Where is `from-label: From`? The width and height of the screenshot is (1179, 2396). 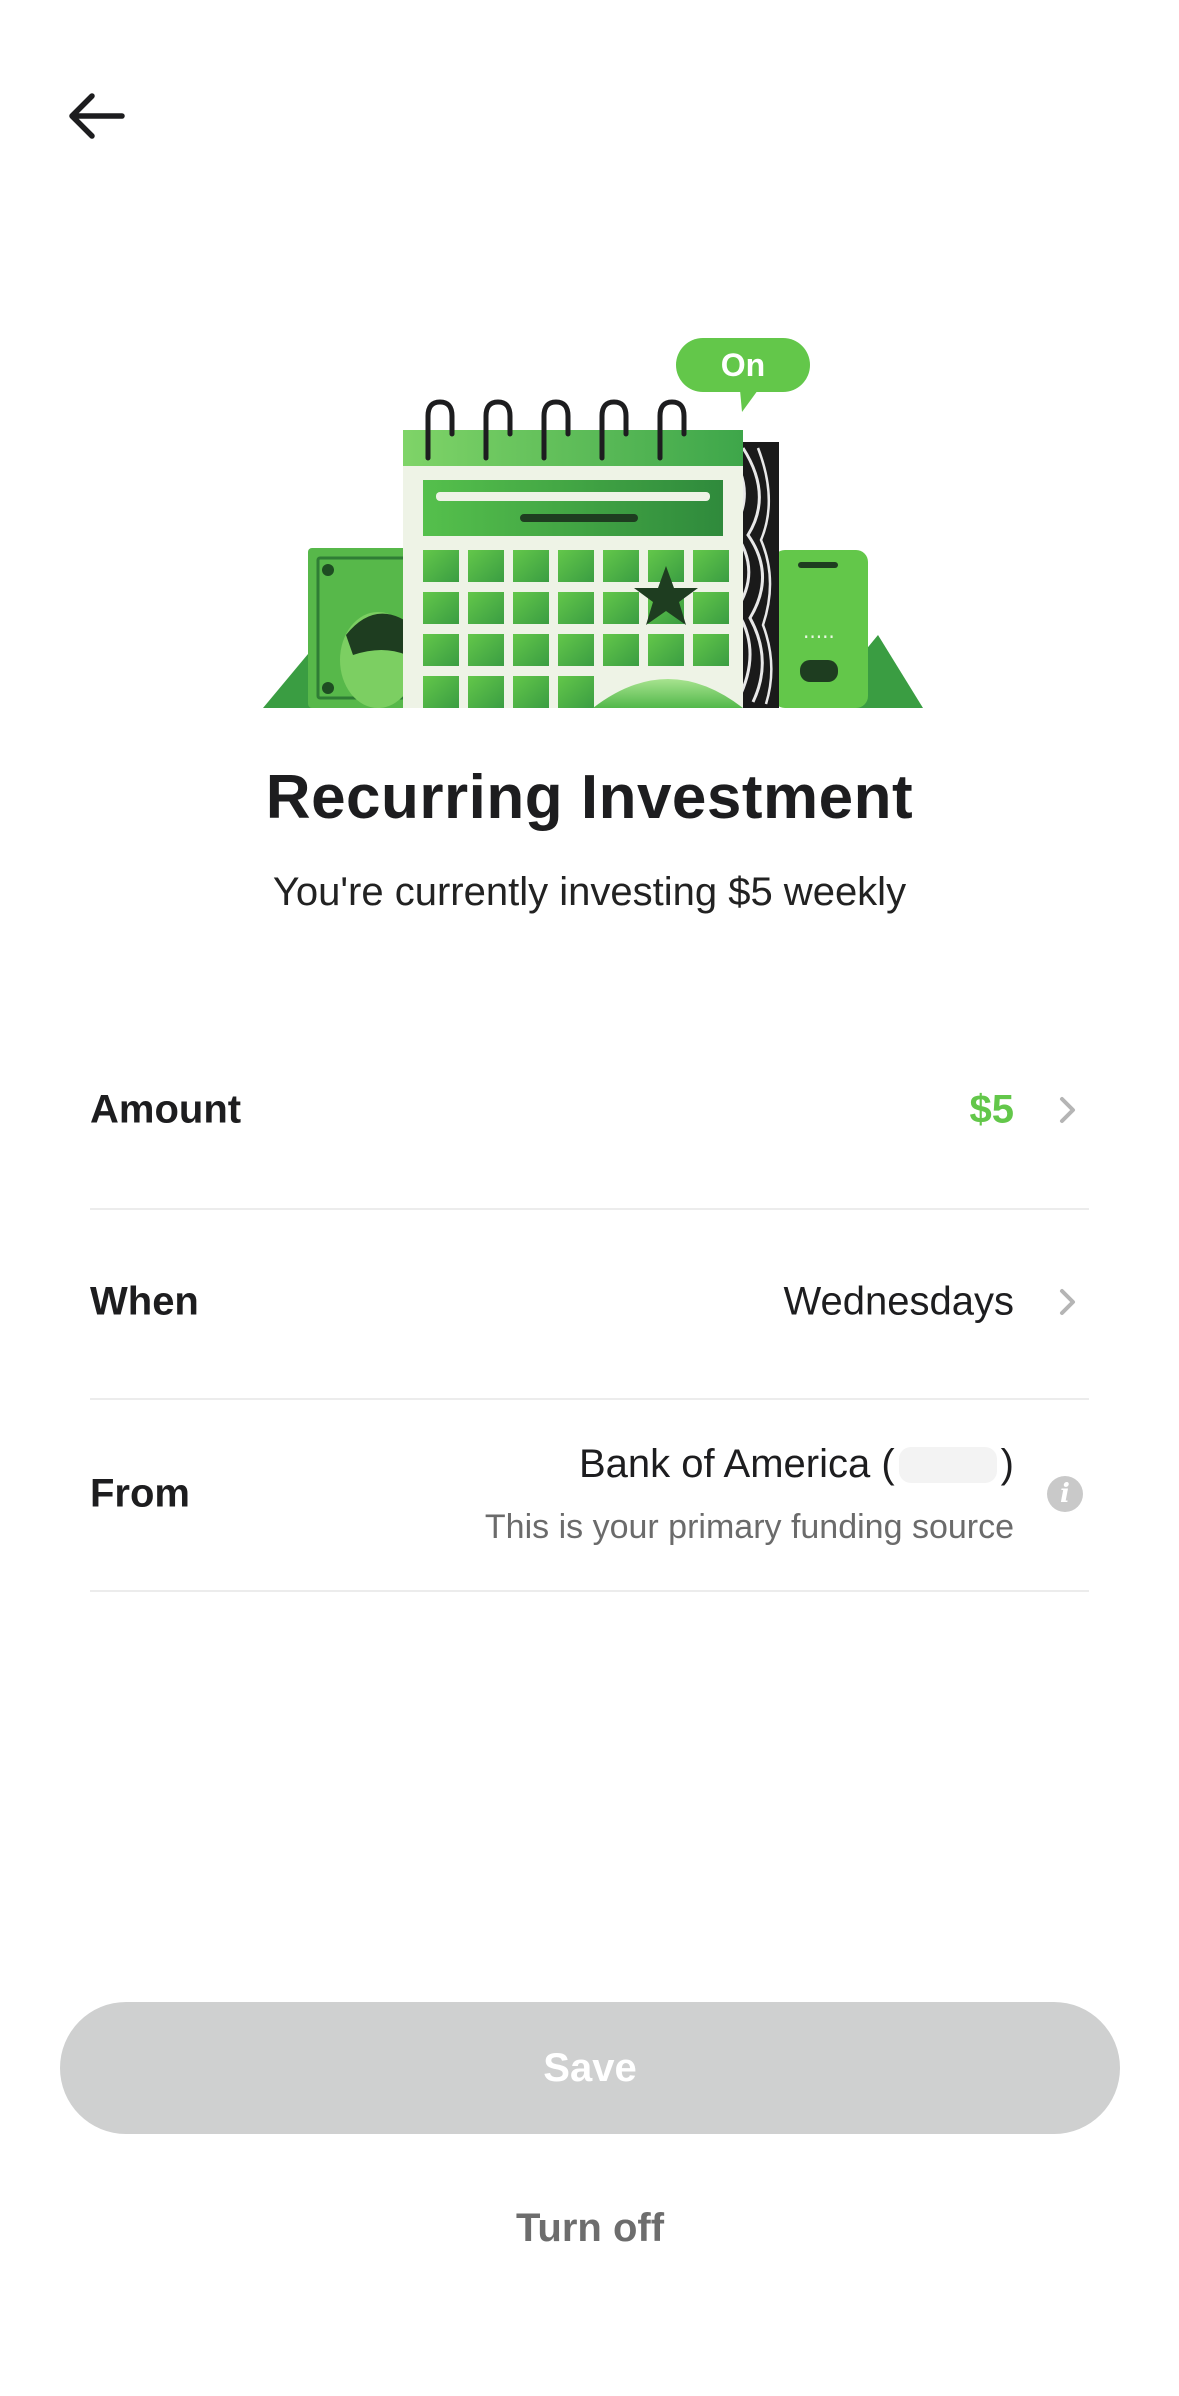 from-label: From is located at coordinates (140, 1493).